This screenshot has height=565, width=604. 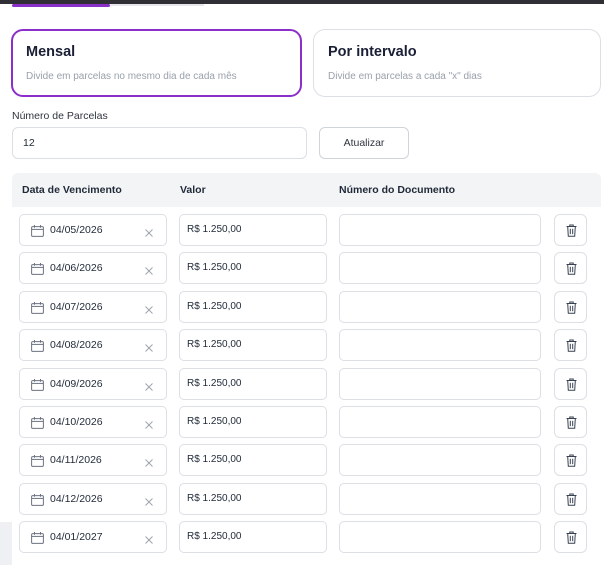 I want to click on due-date-picker: 04/06/2026, so click(x=93, y=268).